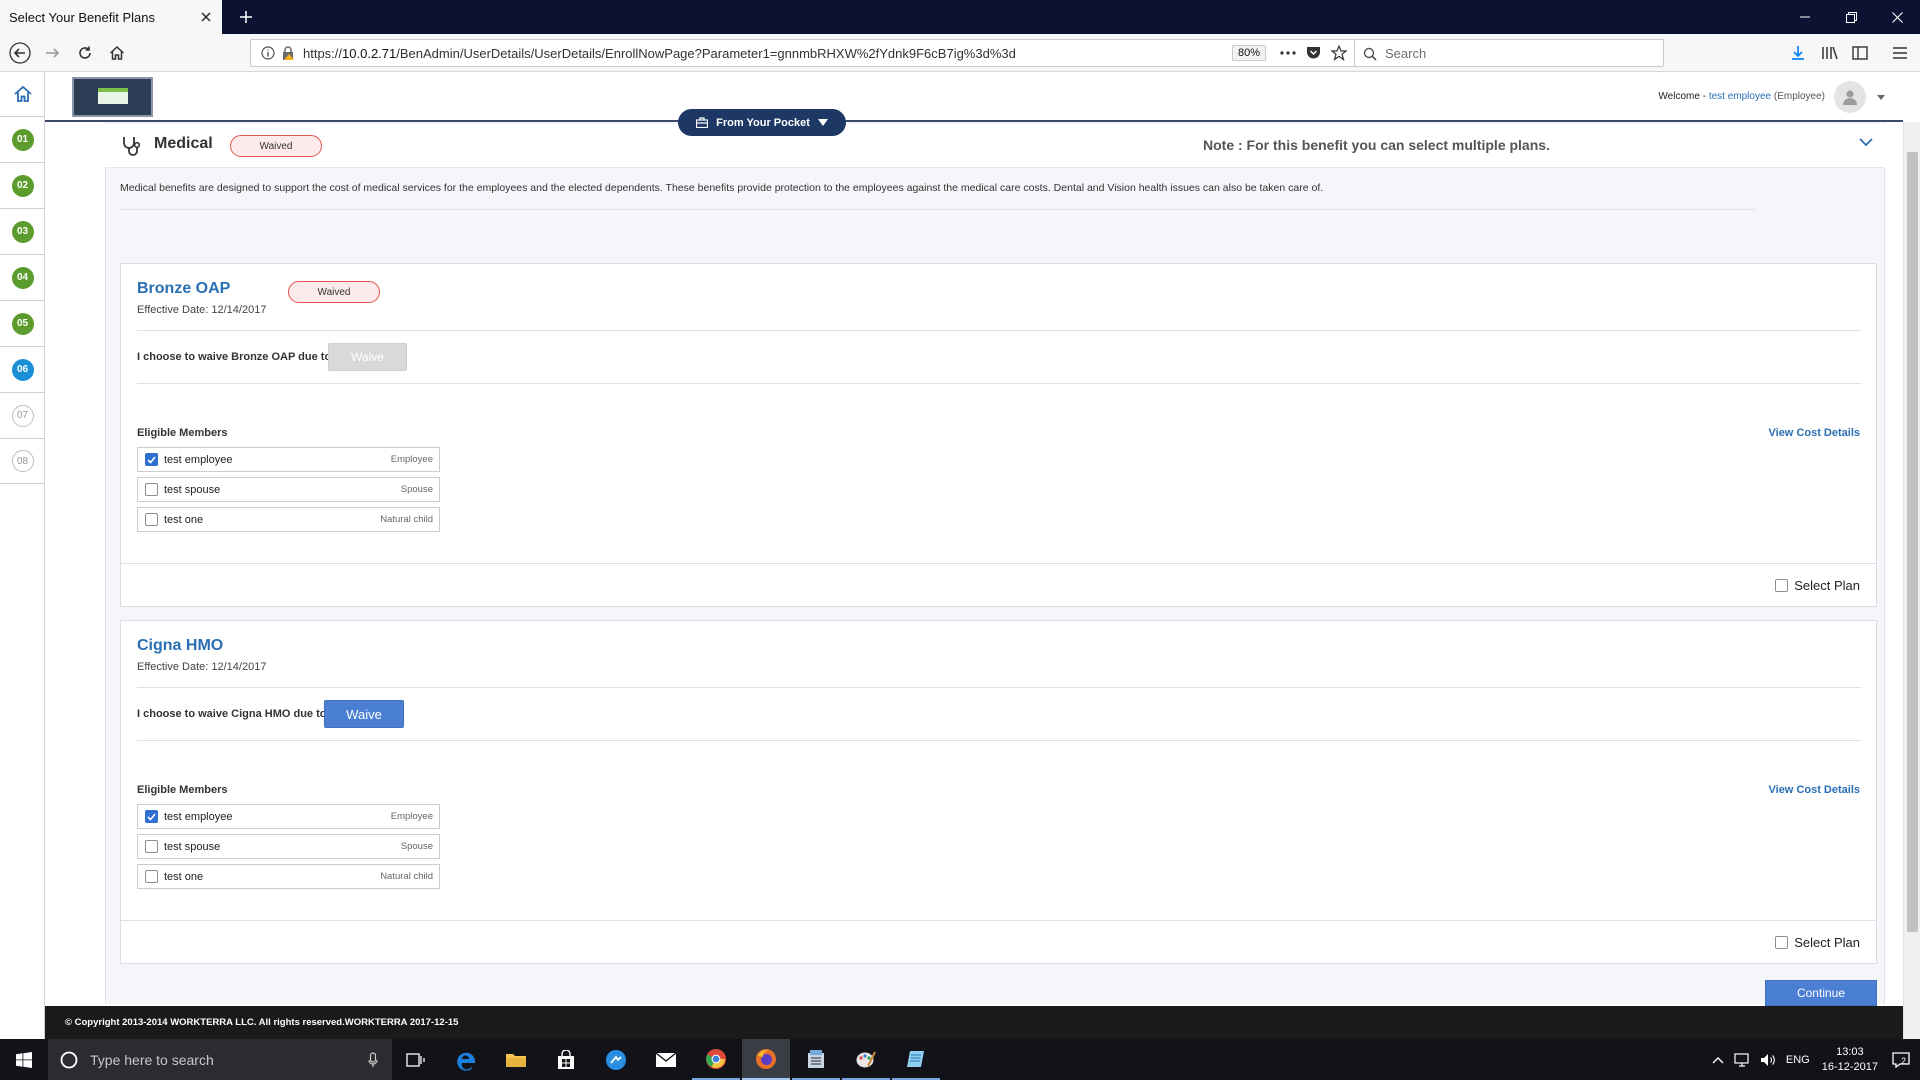 This screenshot has height=1080, width=1920. What do you see at coordinates (220, 1059) in the screenshot?
I see `taskbar-search-input: Type here to search` at bounding box center [220, 1059].